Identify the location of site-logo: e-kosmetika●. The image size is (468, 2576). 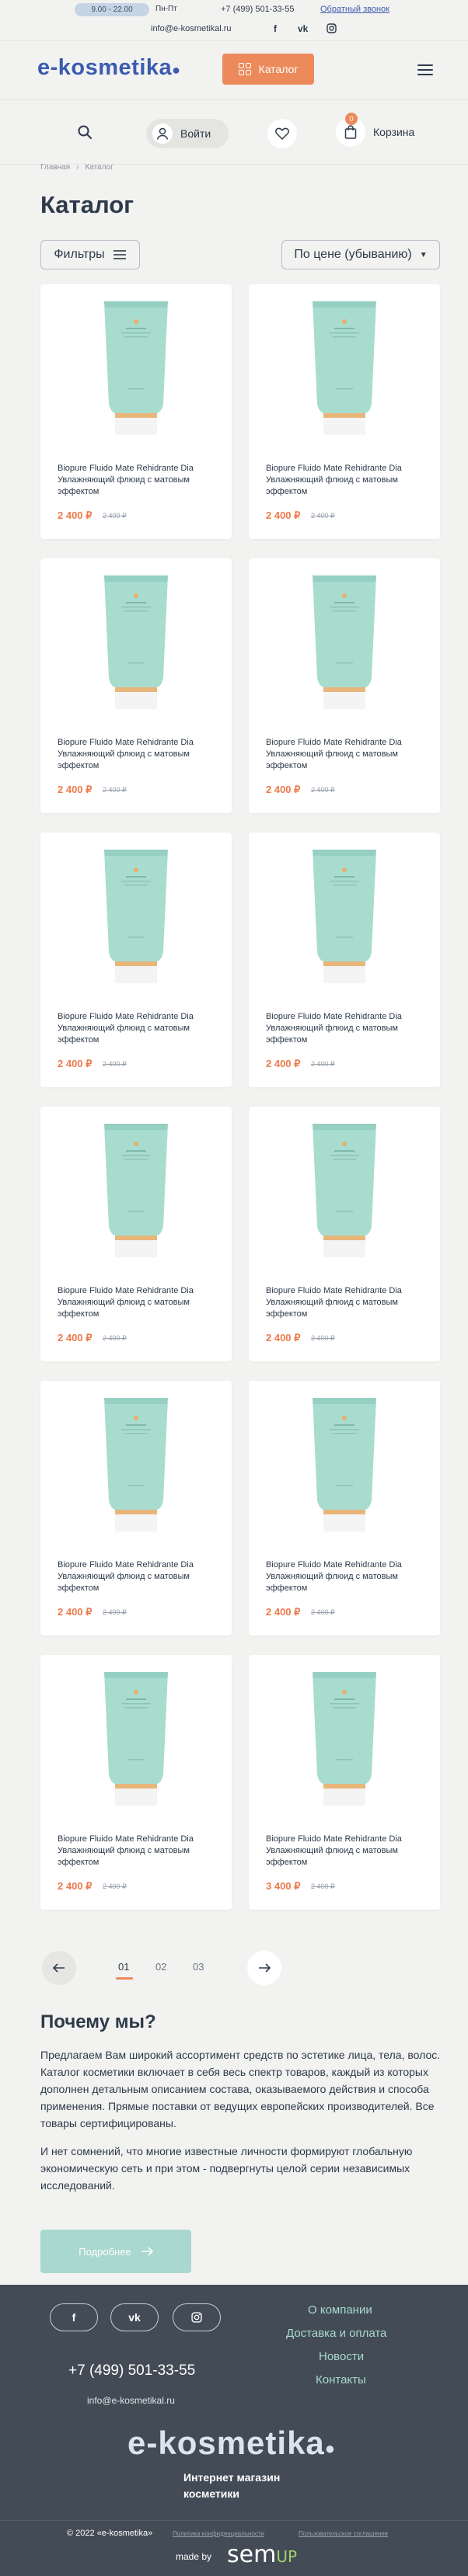
(109, 68).